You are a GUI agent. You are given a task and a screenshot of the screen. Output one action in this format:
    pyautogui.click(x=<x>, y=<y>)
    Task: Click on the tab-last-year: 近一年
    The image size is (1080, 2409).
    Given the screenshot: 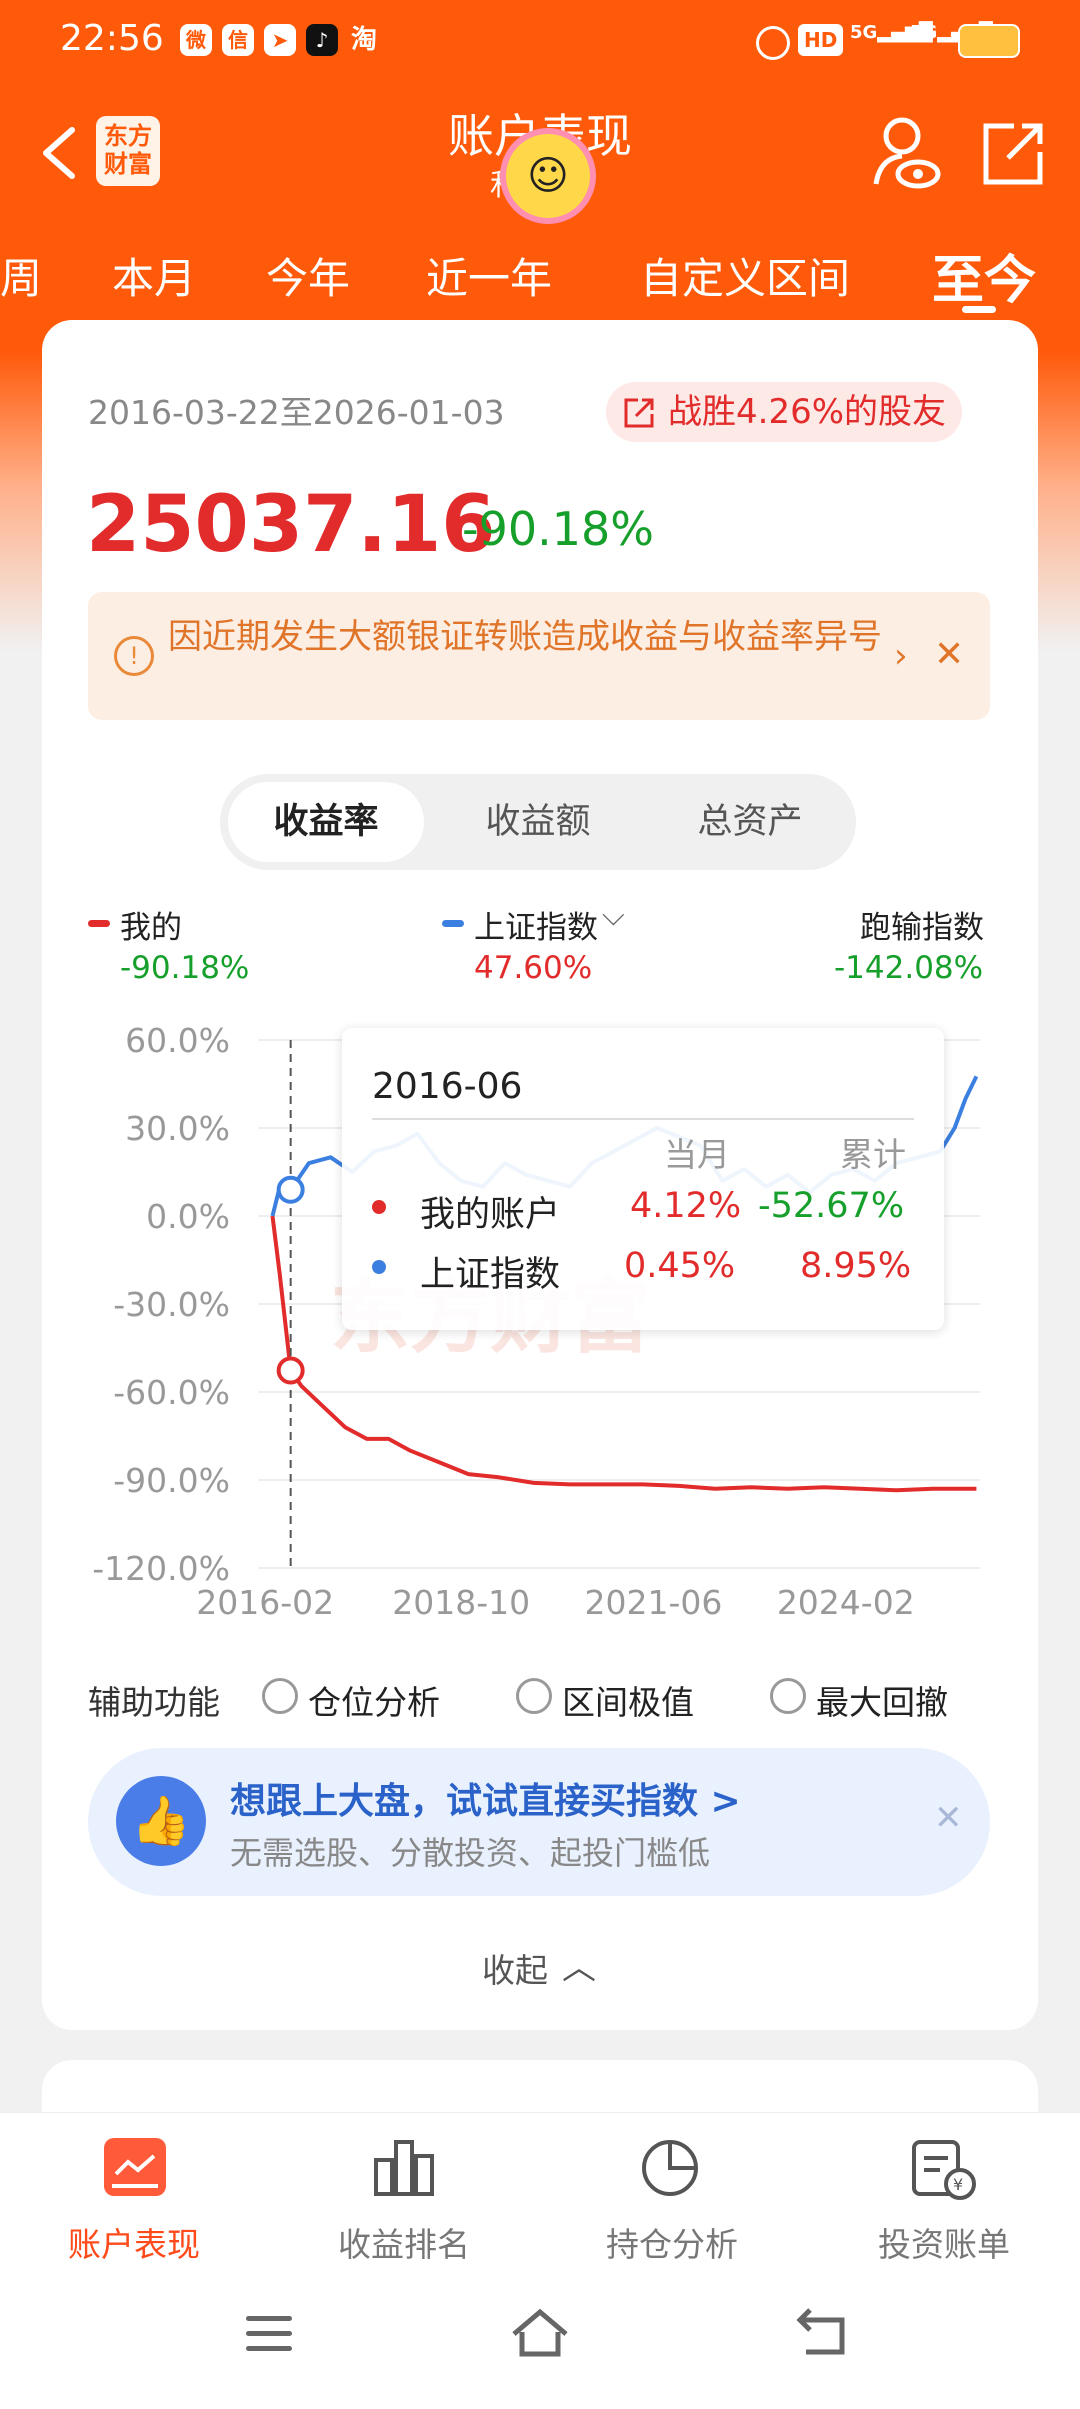 What is the action you would take?
    pyautogui.click(x=489, y=275)
    